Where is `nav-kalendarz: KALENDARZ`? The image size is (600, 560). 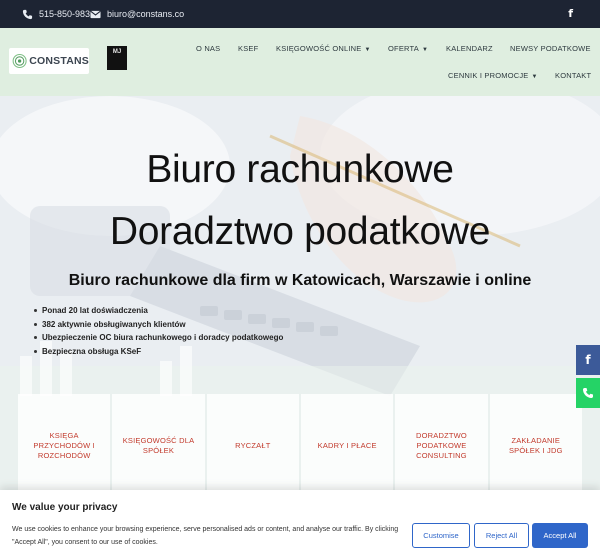 nav-kalendarz: KALENDARZ is located at coordinates (469, 48).